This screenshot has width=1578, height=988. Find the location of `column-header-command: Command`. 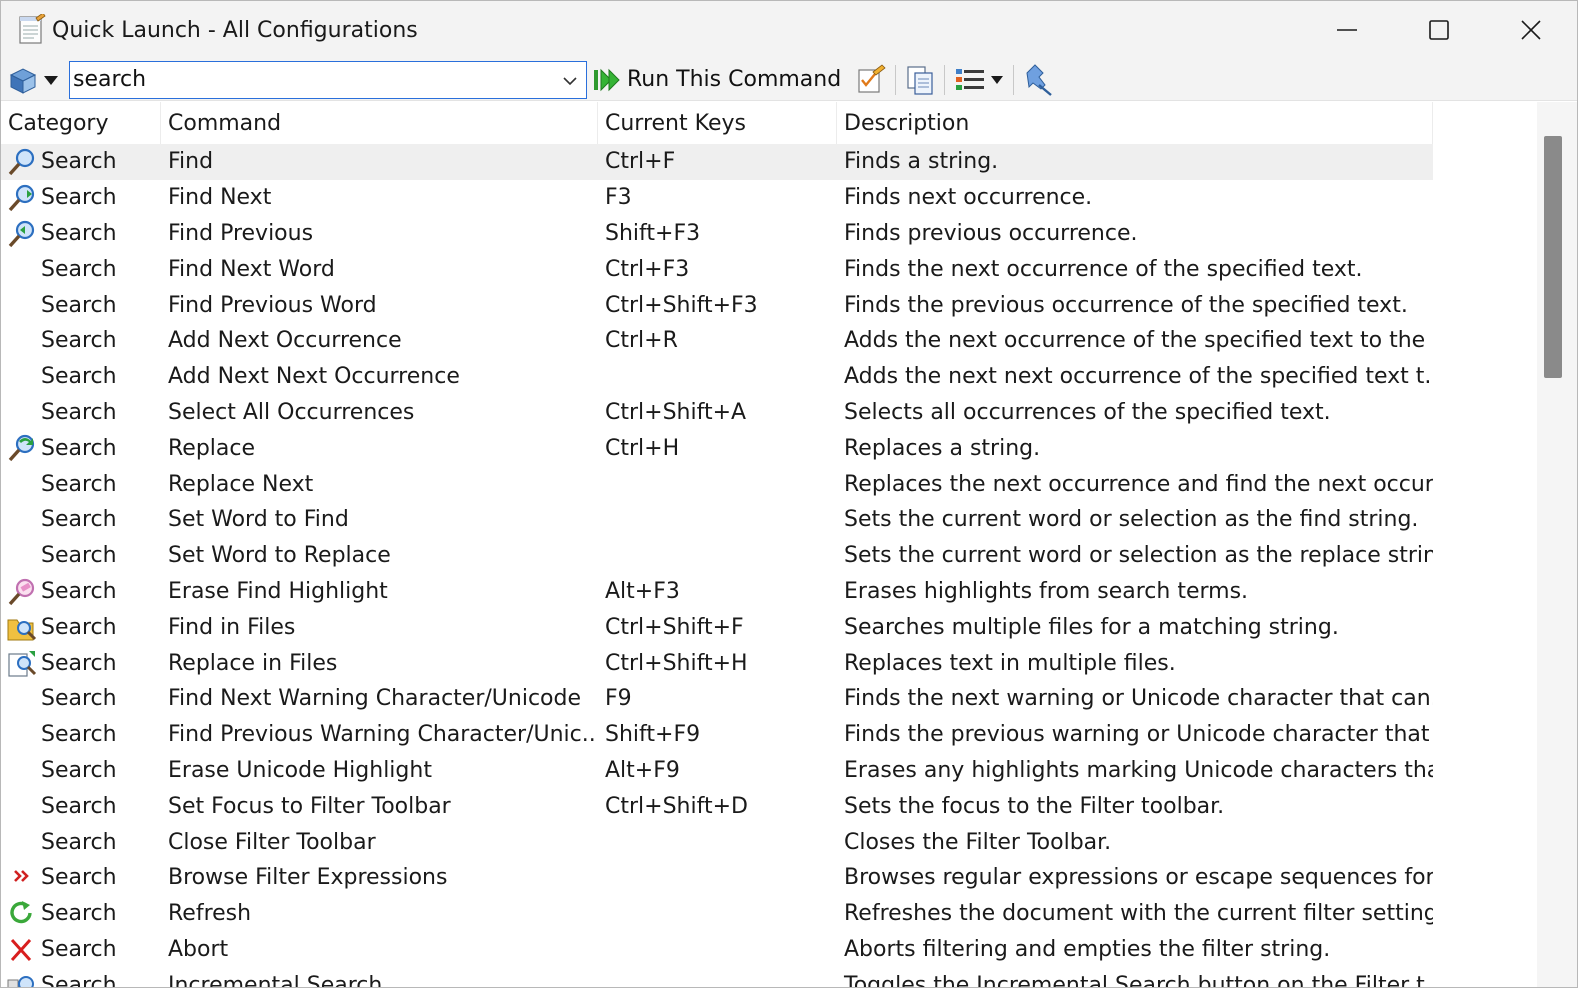

column-header-command: Command is located at coordinates (379, 123).